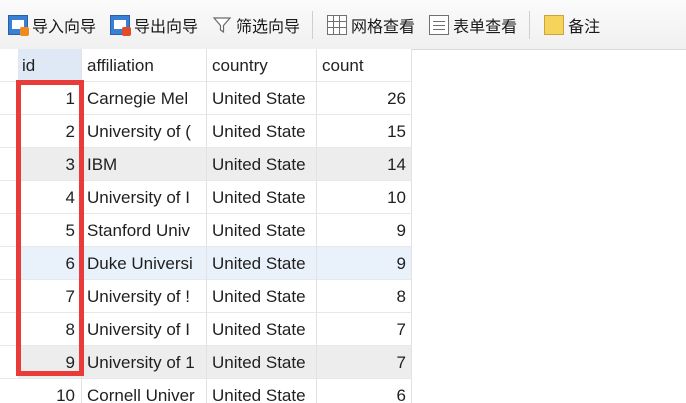 Image resolution: width=686 pixels, height=403 pixels. I want to click on cell-count: 8, so click(364, 296).